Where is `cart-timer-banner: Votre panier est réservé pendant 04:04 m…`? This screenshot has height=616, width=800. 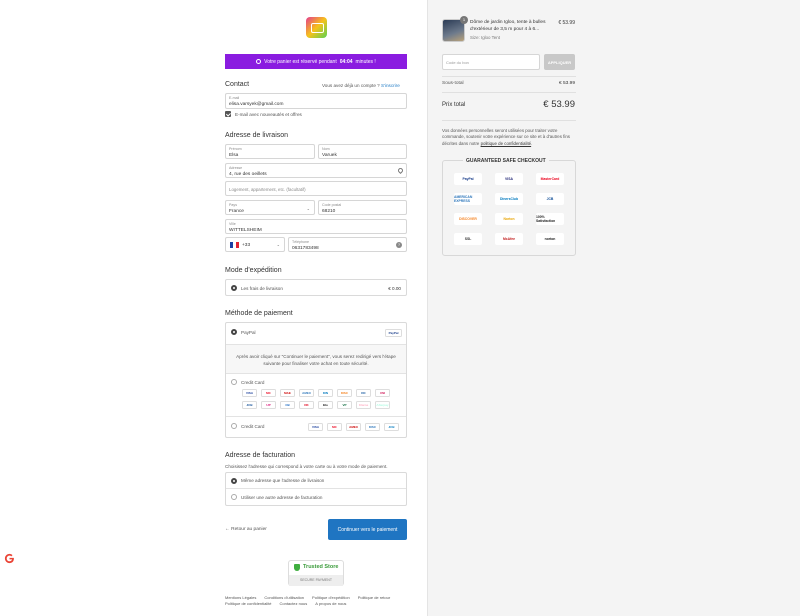 cart-timer-banner: Votre panier est réservé pendant 04:04 m… is located at coordinates (316, 61).